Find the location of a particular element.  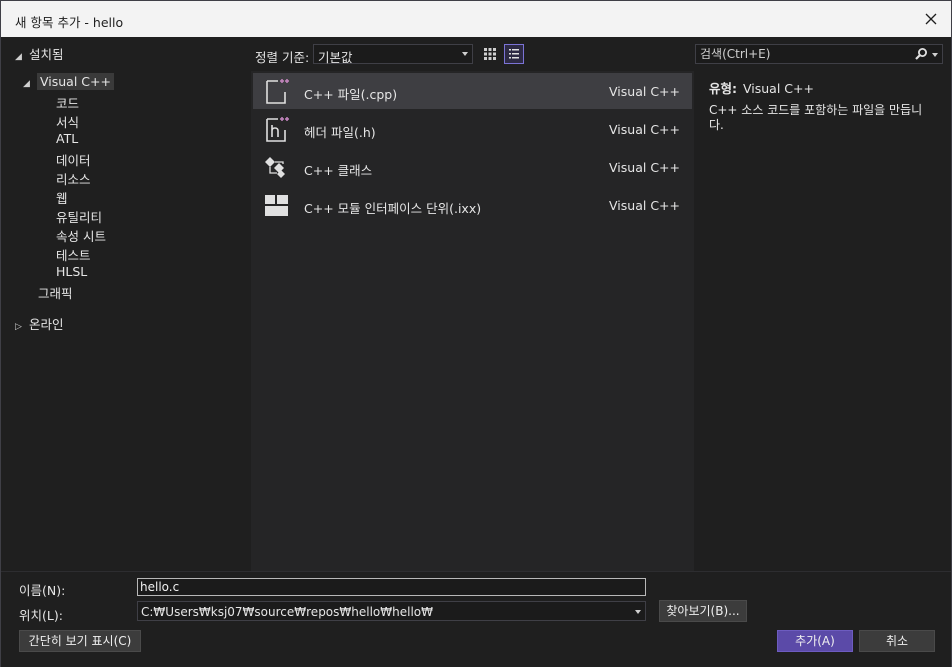

cancel-button: 취소 is located at coordinates (897, 641).